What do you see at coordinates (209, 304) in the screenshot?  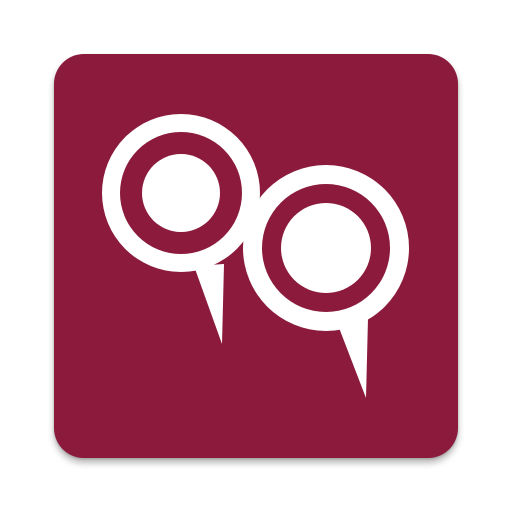 I see `left-pin-tail` at bounding box center [209, 304].